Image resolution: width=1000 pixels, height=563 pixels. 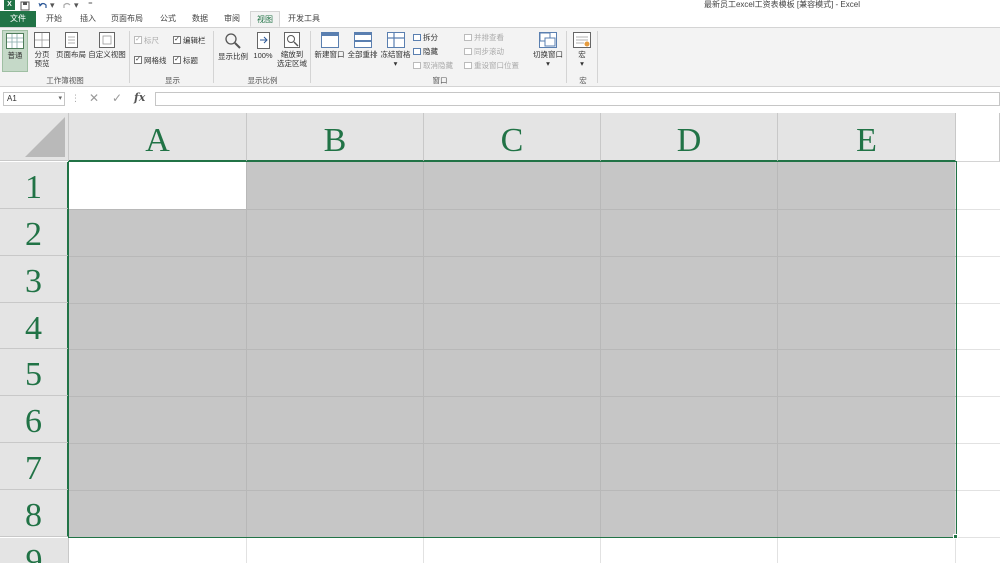 What do you see at coordinates (262, 80) in the screenshot?
I see `group-label-zoom: 显示比例` at bounding box center [262, 80].